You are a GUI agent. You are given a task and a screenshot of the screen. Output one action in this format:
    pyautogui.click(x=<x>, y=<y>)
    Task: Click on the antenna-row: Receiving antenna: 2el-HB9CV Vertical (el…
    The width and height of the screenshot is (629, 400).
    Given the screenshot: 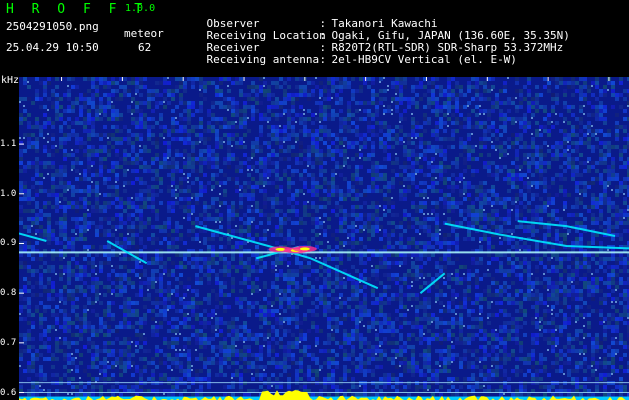 What is the action you would take?
    pyautogui.click(x=348, y=59)
    